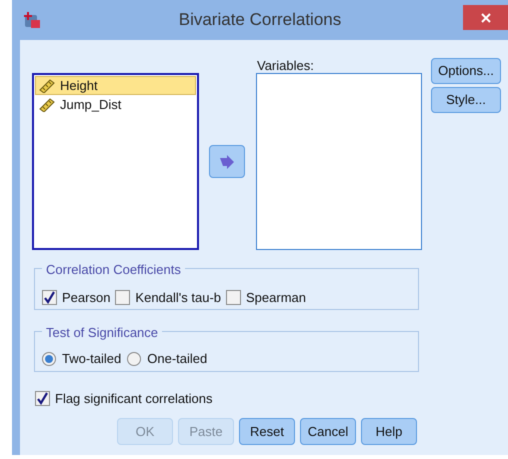 This screenshot has height=459, width=508. What do you see at coordinates (115, 161) in the screenshot?
I see `source-variable-list: Height Jump_Dist` at bounding box center [115, 161].